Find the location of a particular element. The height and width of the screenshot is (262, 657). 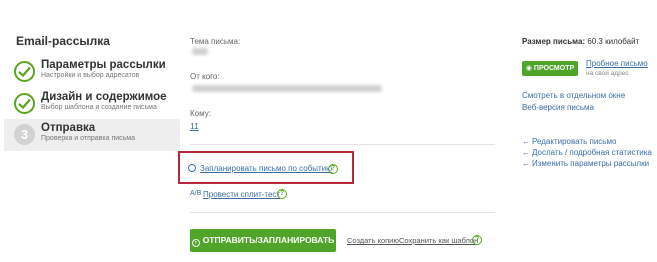

action-label: Изменить параметры рассылки is located at coordinates (591, 163).